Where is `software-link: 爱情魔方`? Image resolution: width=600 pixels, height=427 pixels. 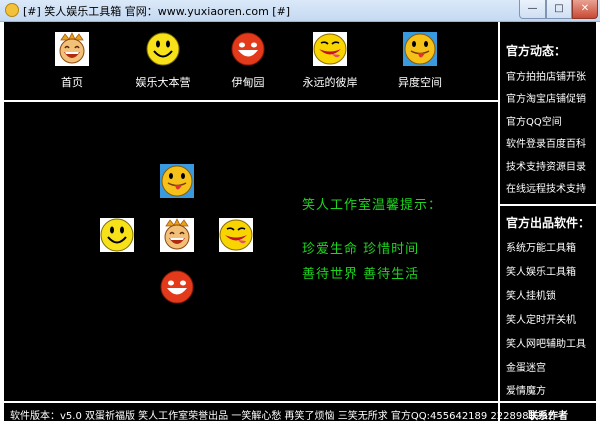 software-link: 爱情魔方 is located at coordinates (526, 389).